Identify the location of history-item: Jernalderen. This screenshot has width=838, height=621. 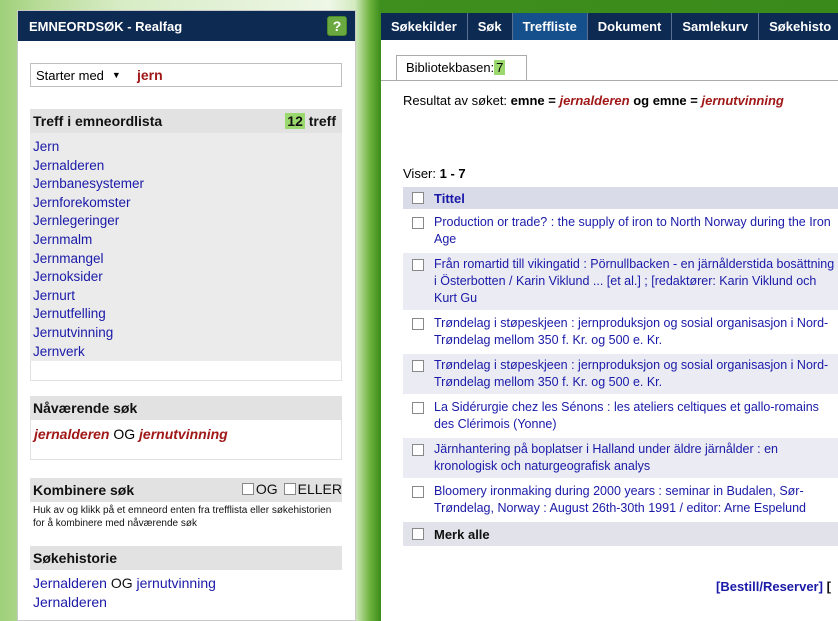
(186, 602).